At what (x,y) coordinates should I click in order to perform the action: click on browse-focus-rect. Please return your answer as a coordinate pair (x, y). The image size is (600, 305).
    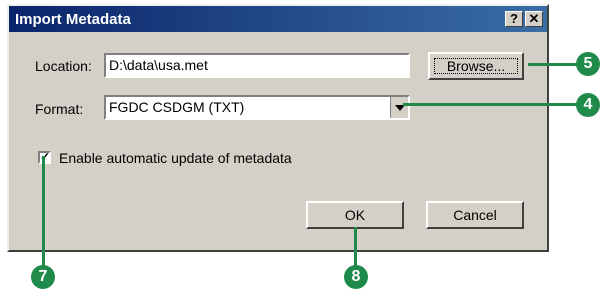
    Looking at the image, I should click on (476, 66).